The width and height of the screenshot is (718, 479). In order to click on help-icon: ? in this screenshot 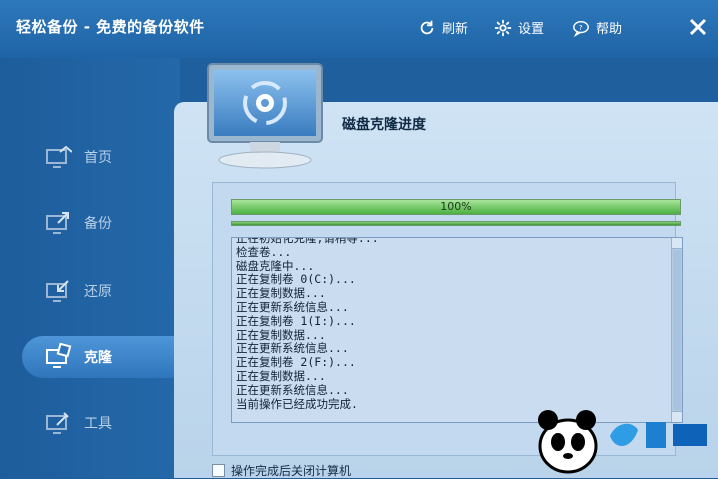, I will do `click(581, 28)`.